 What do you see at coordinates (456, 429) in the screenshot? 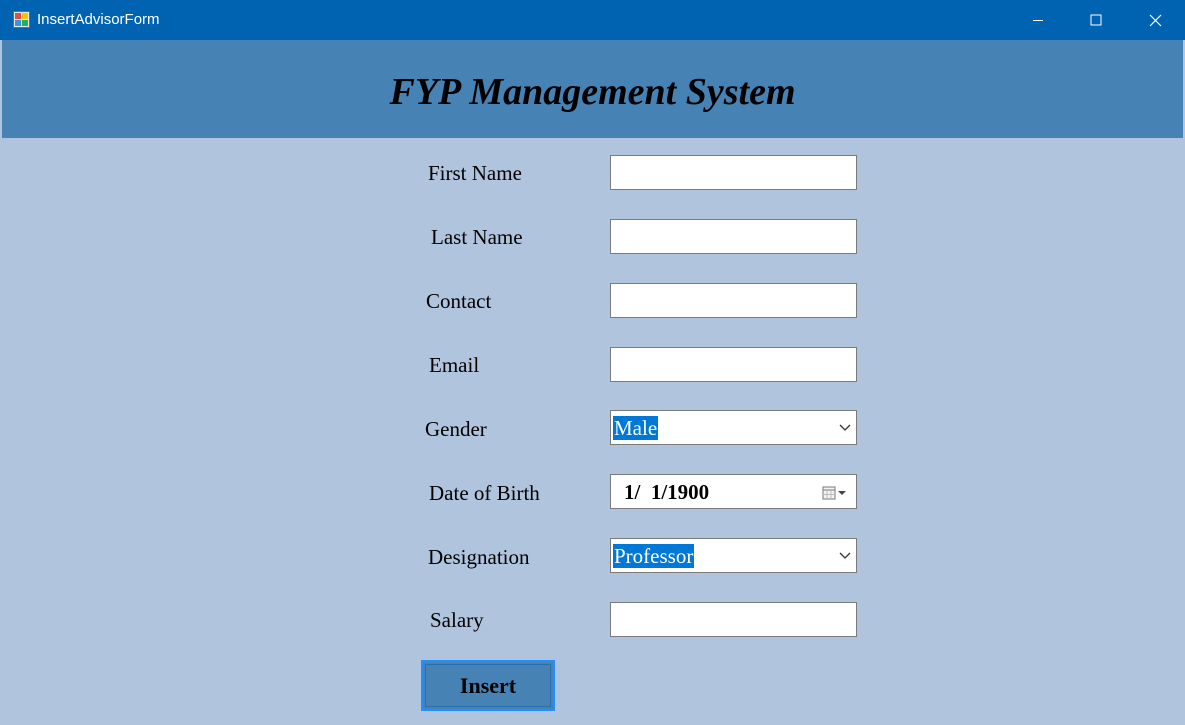
I see `gender-label: Gender` at bounding box center [456, 429].